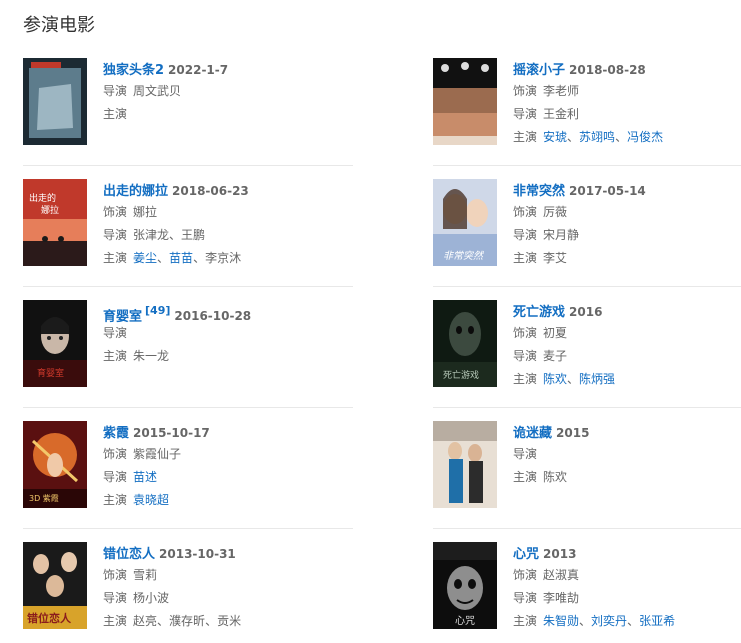 This screenshot has width=741, height=643. I want to click on starring-name: 安琥, so click(555, 137).